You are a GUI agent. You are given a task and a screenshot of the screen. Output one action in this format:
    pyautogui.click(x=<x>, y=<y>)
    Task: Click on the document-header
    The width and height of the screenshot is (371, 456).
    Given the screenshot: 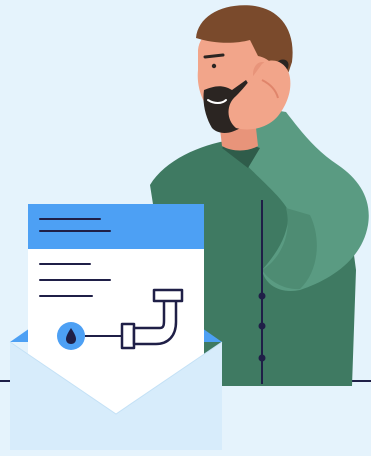 What is the action you would take?
    pyautogui.click(x=116, y=226)
    